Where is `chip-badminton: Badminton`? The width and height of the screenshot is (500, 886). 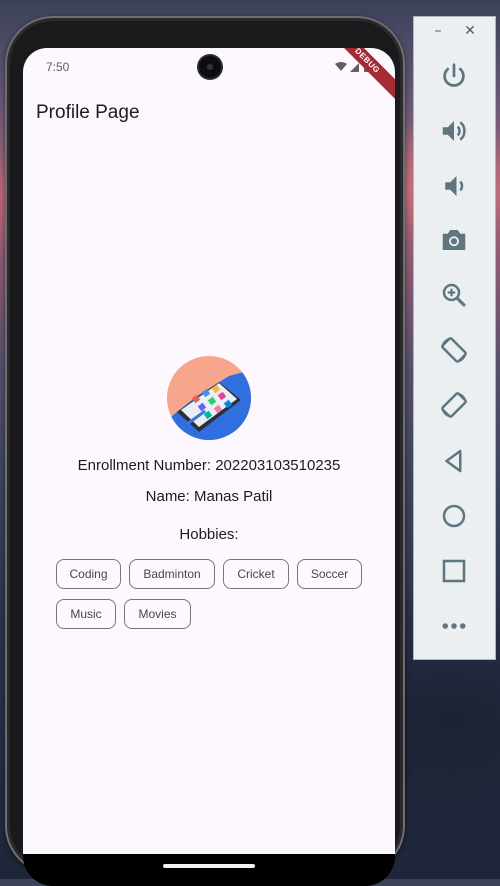 chip-badminton: Badminton is located at coordinates (172, 574).